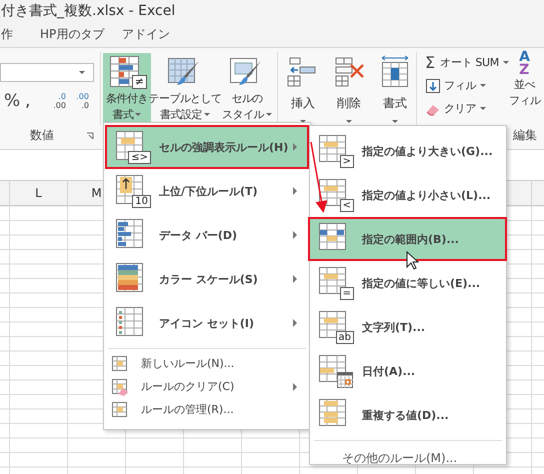 The width and height of the screenshot is (544, 474). I want to click on column-header: L, so click(38, 193).